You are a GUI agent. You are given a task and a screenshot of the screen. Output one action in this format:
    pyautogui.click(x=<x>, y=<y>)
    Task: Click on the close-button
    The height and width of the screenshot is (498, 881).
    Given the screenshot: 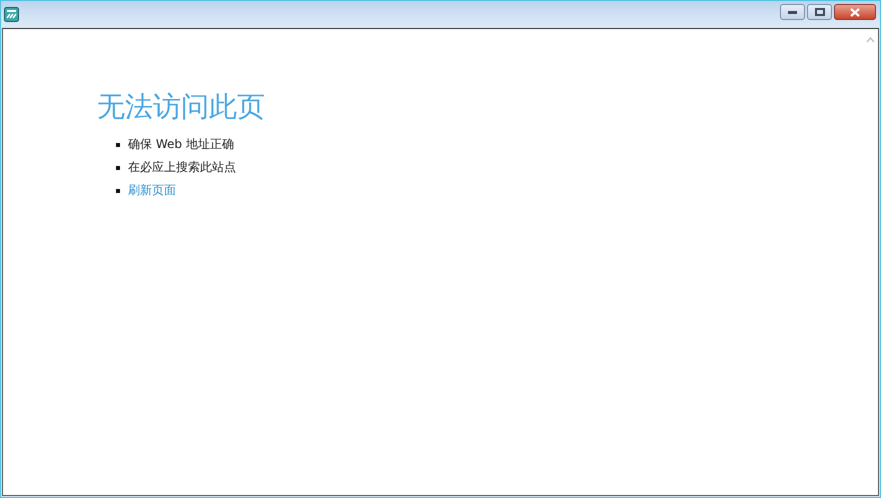 What is the action you would take?
    pyautogui.click(x=855, y=12)
    